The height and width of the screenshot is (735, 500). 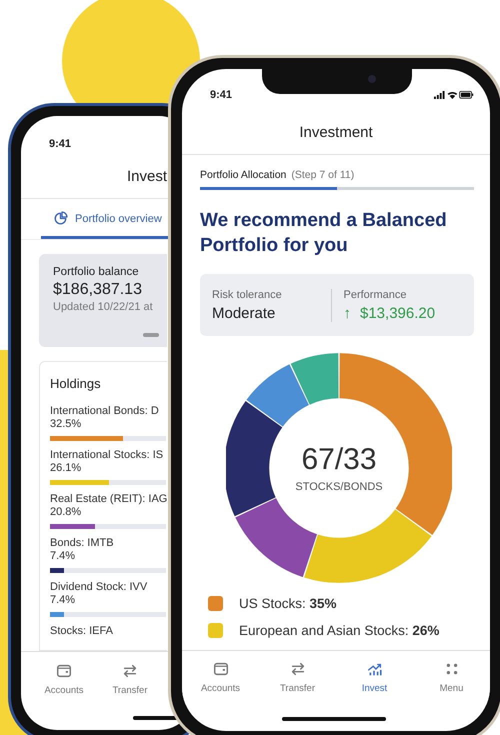 What do you see at coordinates (146, 176) in the screenshot?
I see `screen-title: Invest` at bounding box center [146, 176].